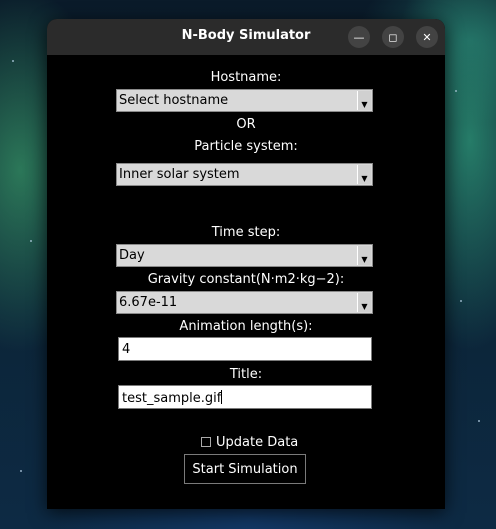 This screenshot has height=529, width=496. What do you see at coordinates (246, 37) in the screenshot?
I see `title-bar: N-Body Simulator — ◻ ✕` at bounding box center [246, 37].